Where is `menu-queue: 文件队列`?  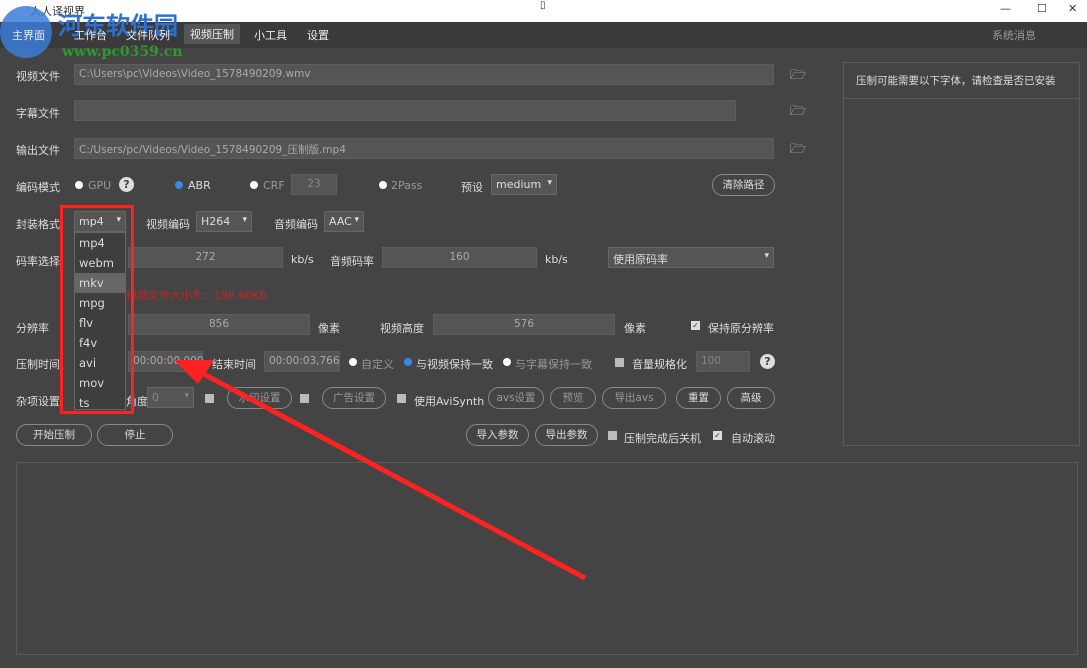 menu-queue: 文件队列 is located at coordinates (148, 35).